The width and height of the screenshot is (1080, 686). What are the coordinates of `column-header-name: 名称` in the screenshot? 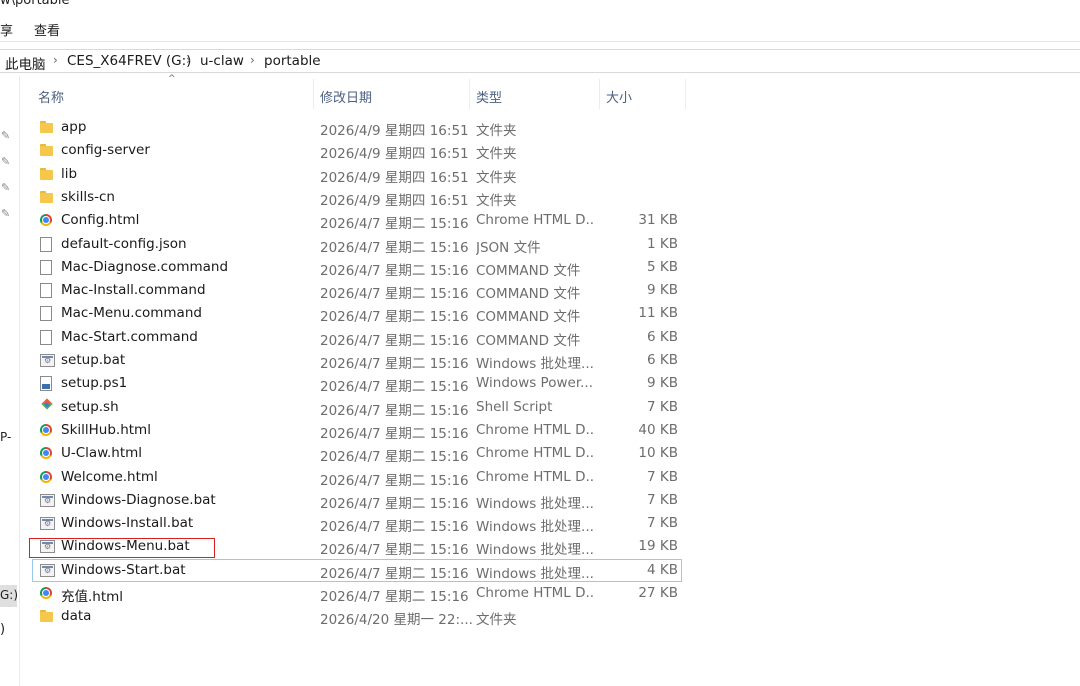 It's located at (51, 102).